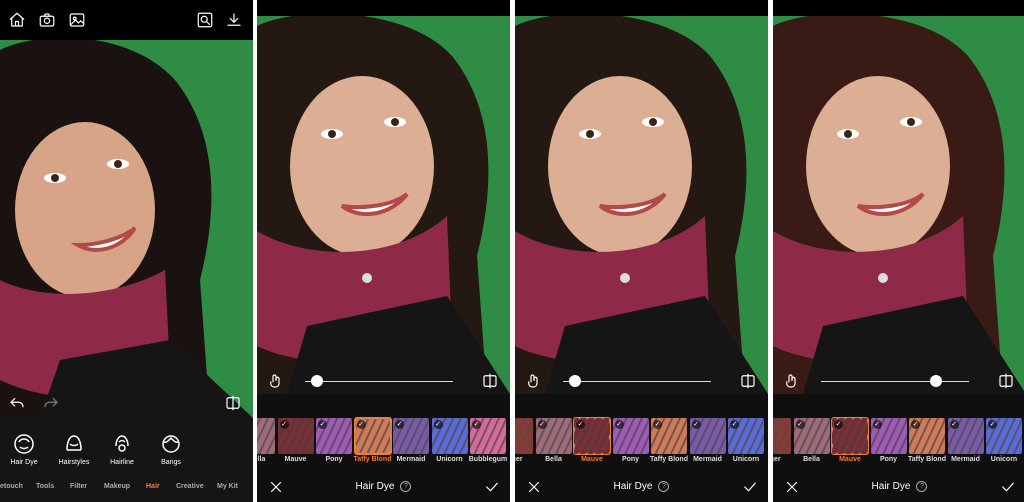 This screenshot has width=1024, height=502. I want to click on redo-icon, so click(51, 403).